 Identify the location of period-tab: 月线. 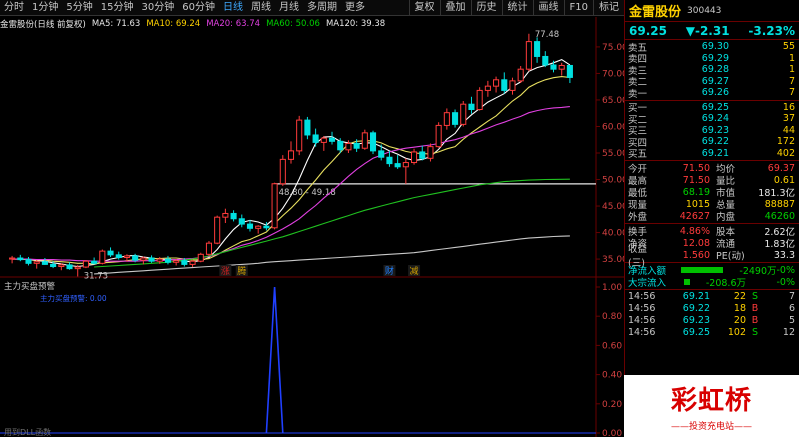
(289, 8).